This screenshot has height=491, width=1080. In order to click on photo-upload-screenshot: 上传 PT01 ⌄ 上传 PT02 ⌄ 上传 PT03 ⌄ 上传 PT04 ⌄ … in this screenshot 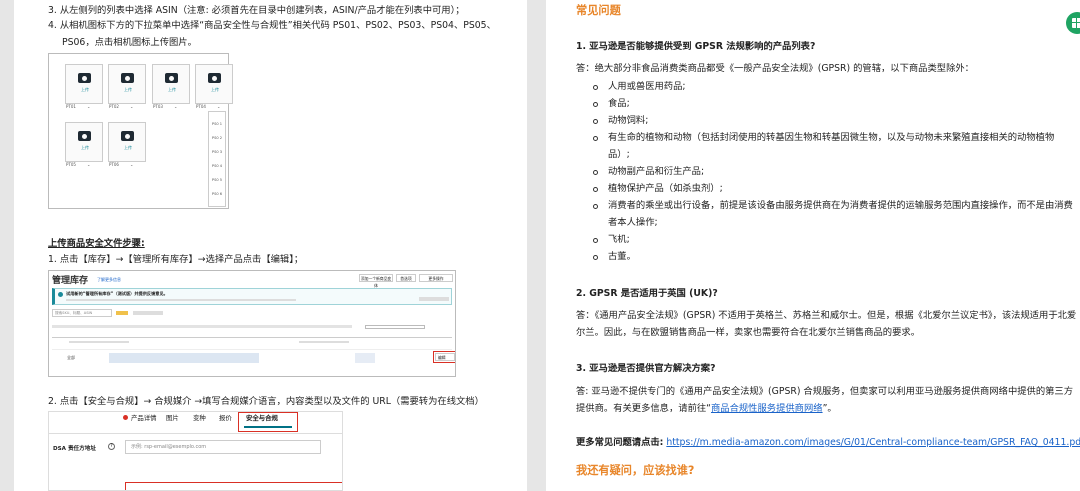, I will do `click(140, 131)`.